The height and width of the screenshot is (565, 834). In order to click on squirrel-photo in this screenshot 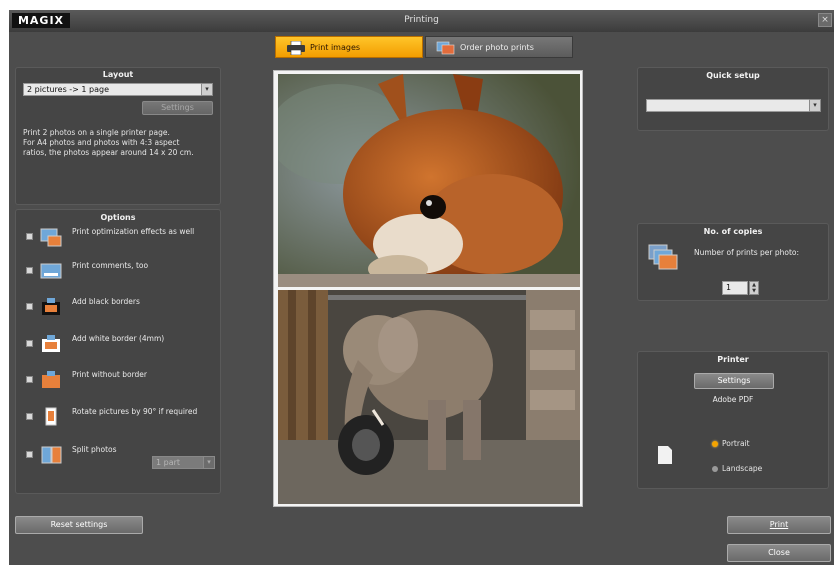, I will do `click(429, 180)`.